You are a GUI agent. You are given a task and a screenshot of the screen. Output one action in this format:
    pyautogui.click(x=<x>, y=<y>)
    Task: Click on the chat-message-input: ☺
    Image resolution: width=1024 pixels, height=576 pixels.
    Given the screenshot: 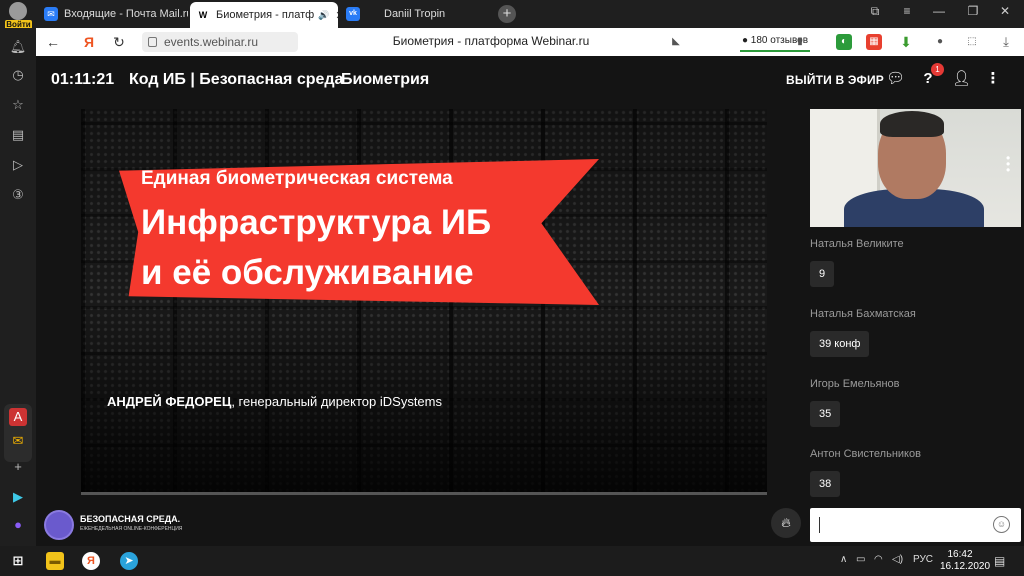 What is the action you would take?
    pyautogui.click(x=915, y=525)
    